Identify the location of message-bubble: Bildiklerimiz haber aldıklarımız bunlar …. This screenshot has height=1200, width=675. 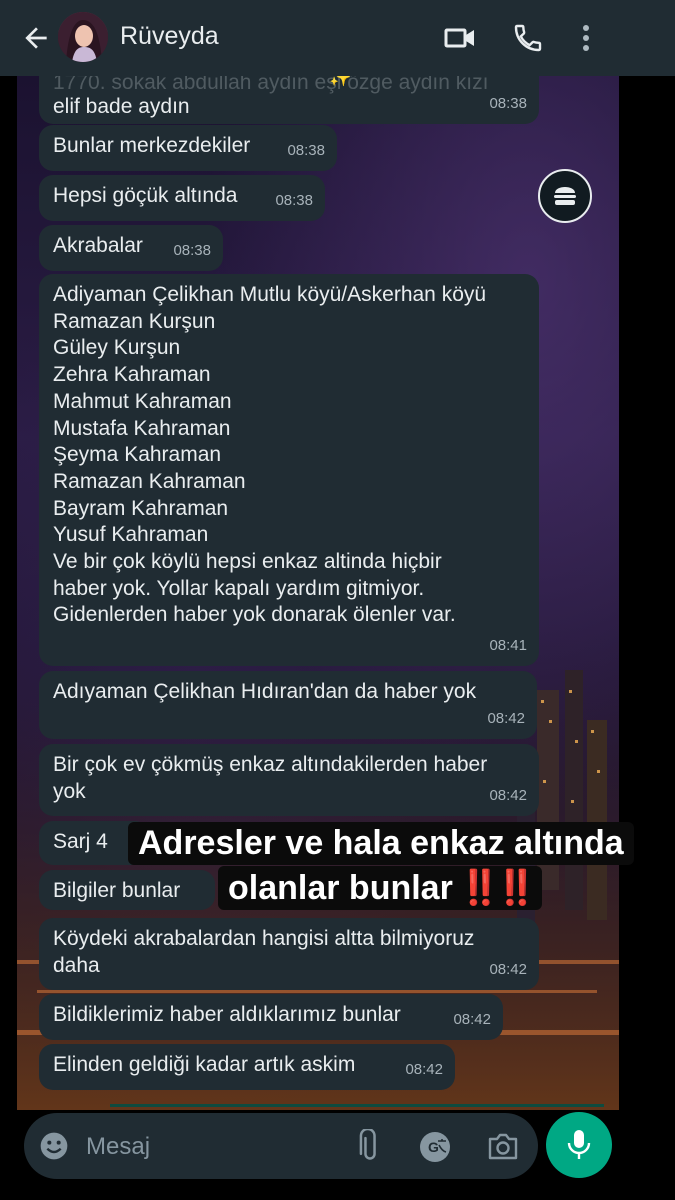
(271, 1017).